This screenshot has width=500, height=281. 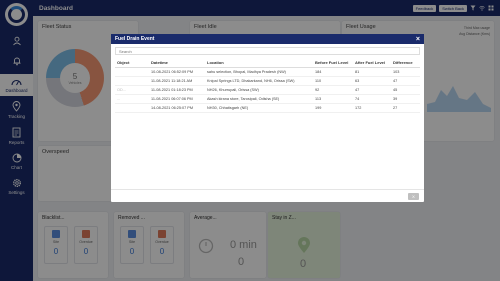 What do you see at coordinates (177, 90) in the screenshot?
I see `cell-datetime: 11-08-2021 01:18:23 PM` at bounding box center [177, 90].